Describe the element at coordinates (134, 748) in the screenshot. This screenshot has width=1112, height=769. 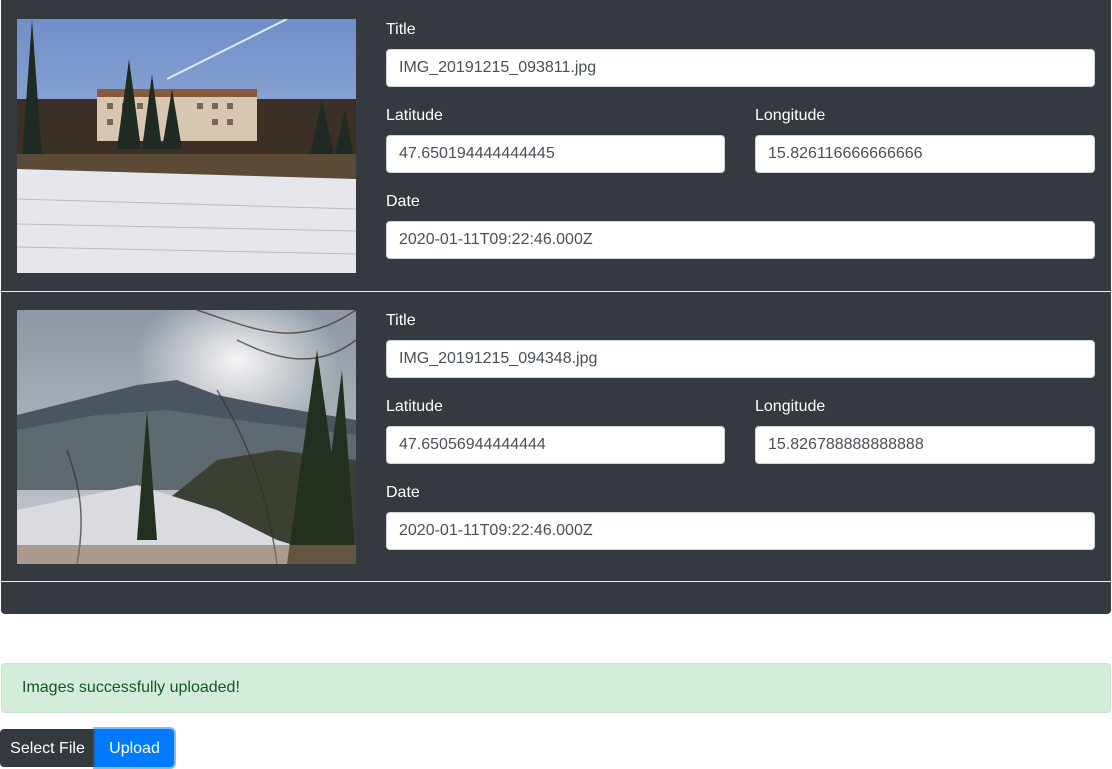
I see `upload-button: Upload` at that location.